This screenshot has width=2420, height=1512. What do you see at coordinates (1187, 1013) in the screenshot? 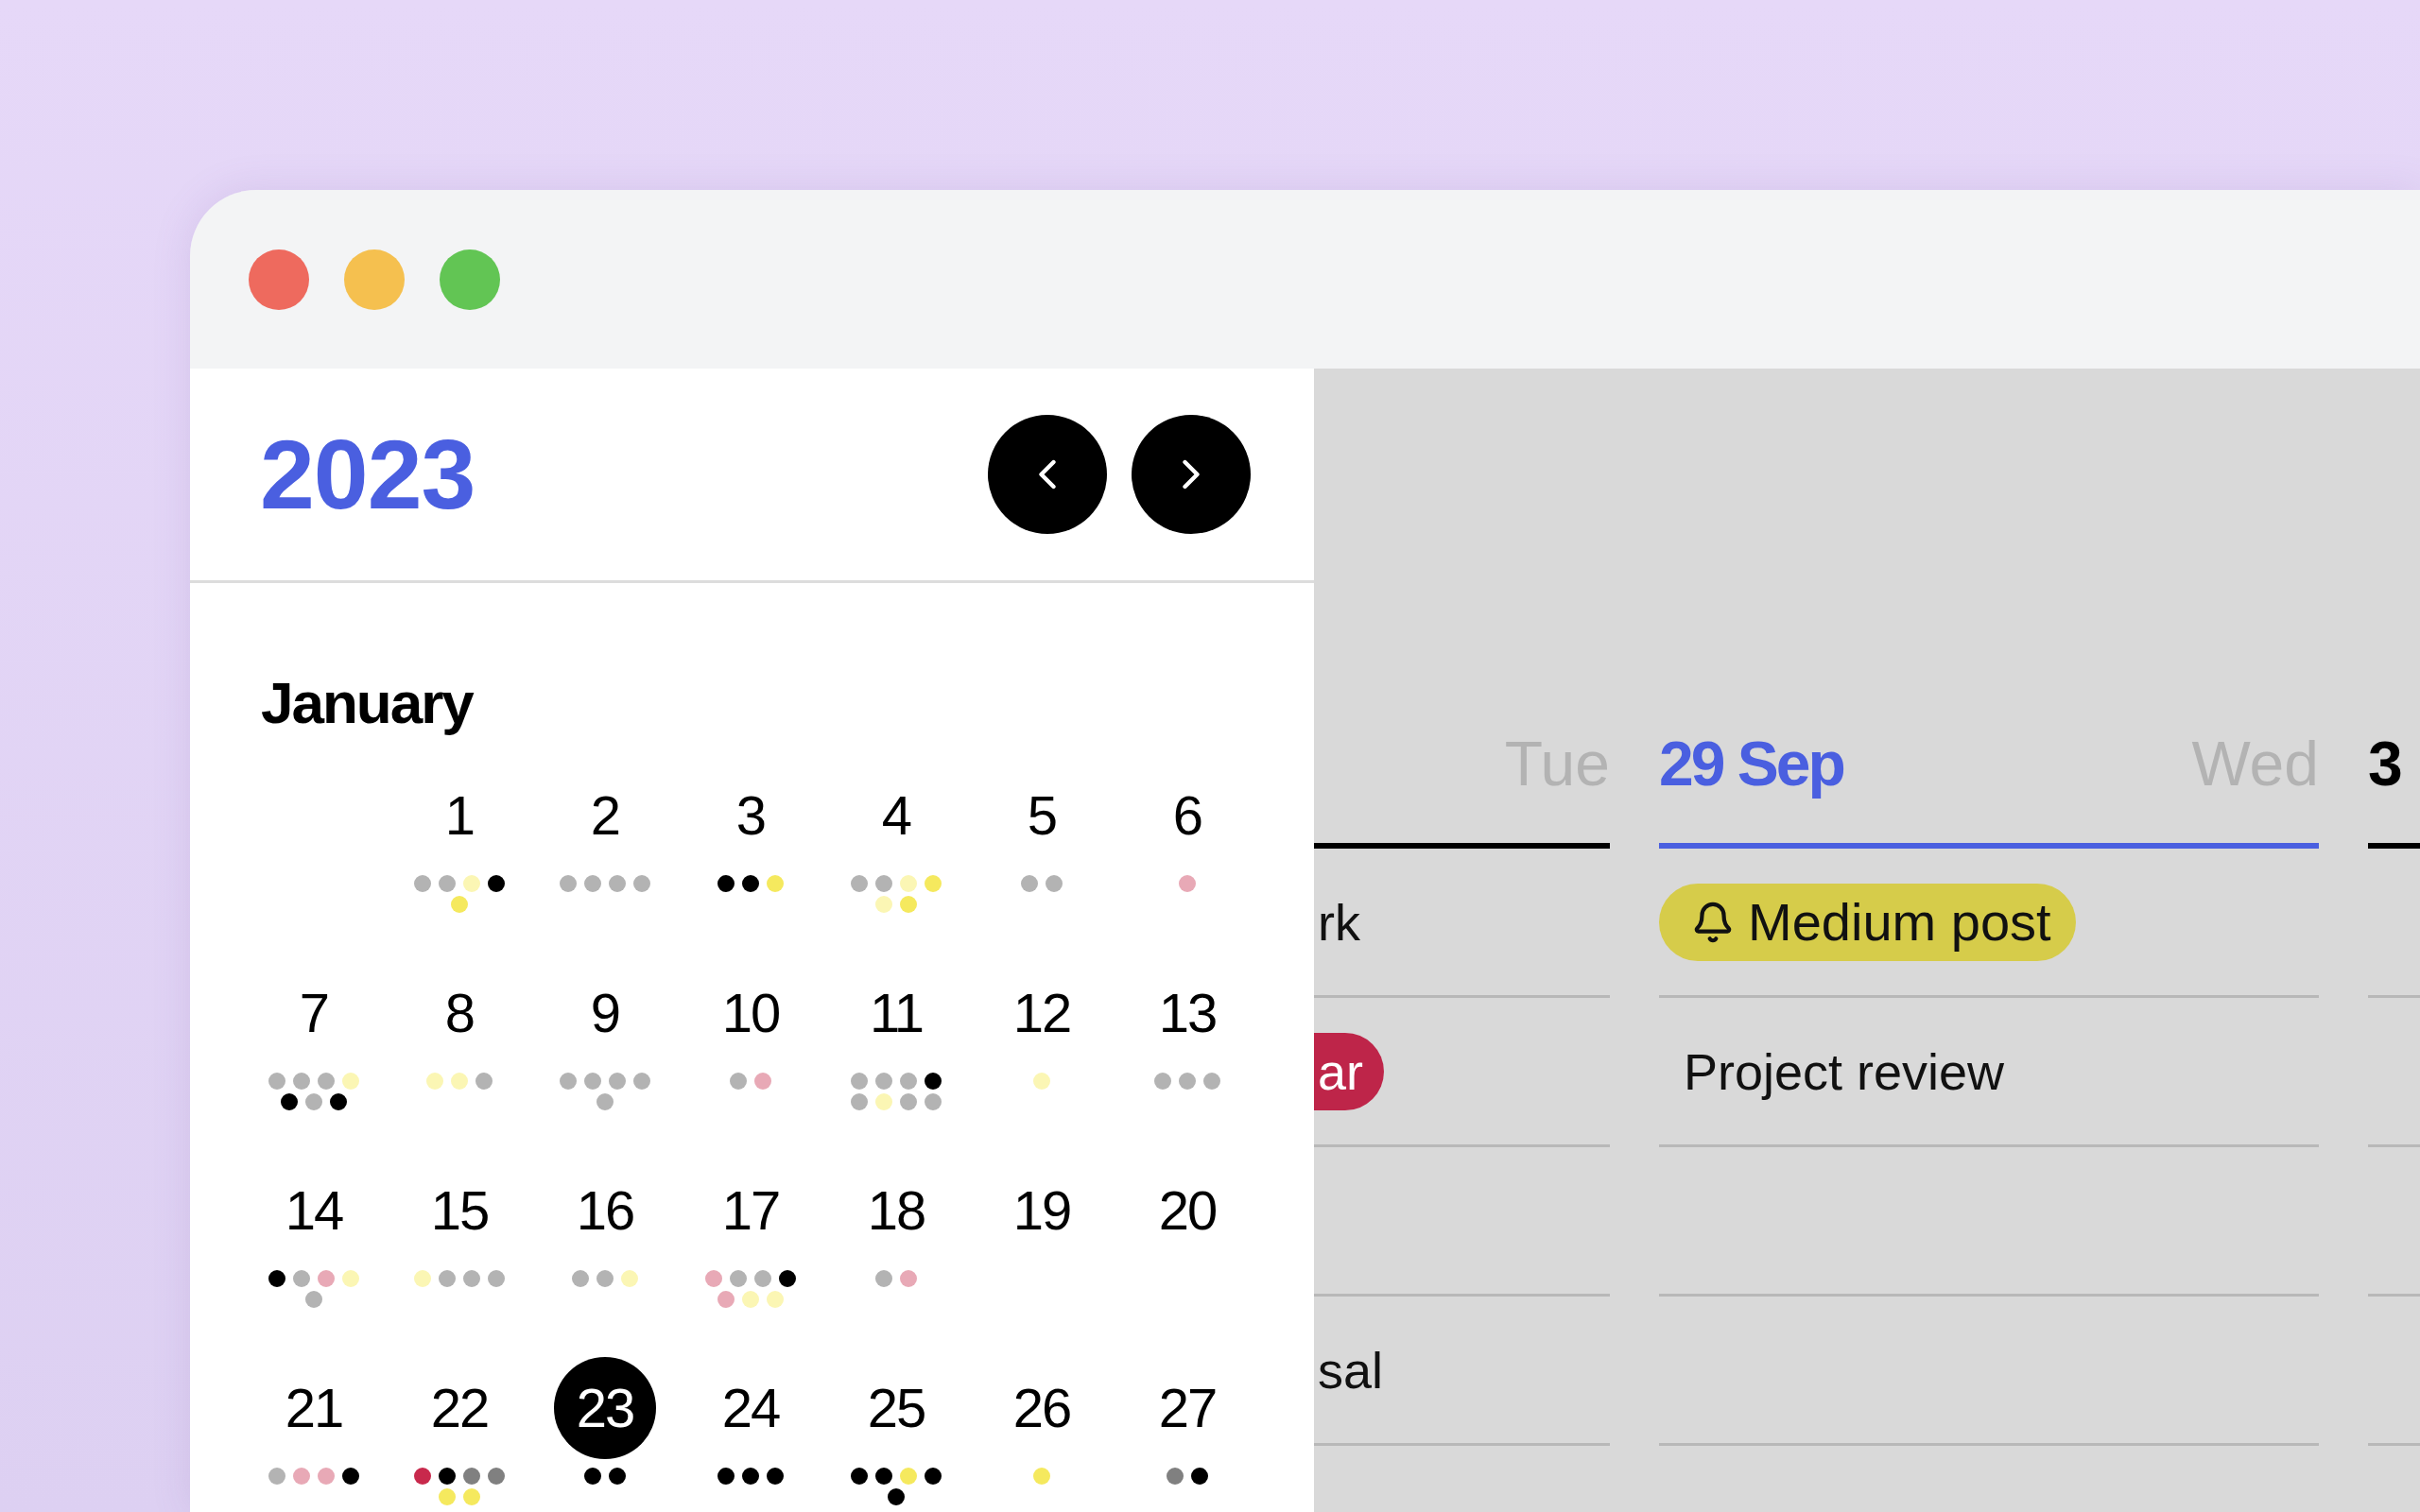
I see `day-number: 13` at bounding box center [1187, 1013].